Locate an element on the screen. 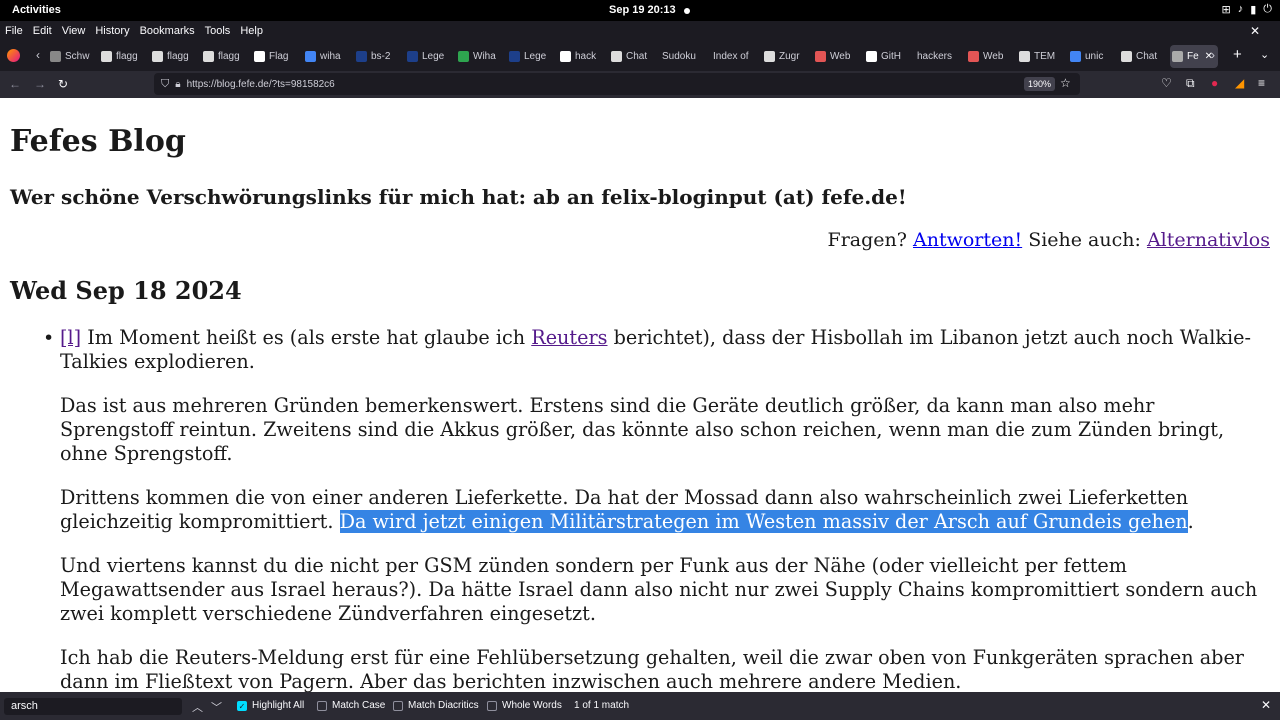 The image size is (1280, 720). tab: Flag is located at coordinates (277, 56).